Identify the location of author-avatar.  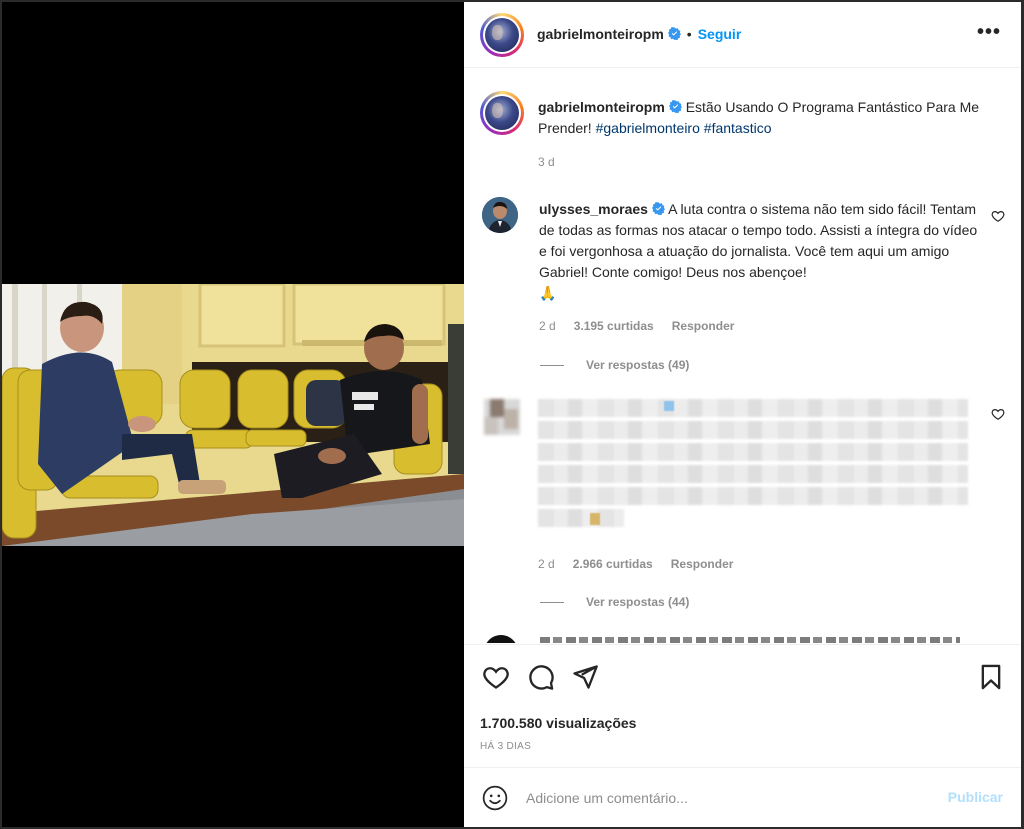
(502, 35).